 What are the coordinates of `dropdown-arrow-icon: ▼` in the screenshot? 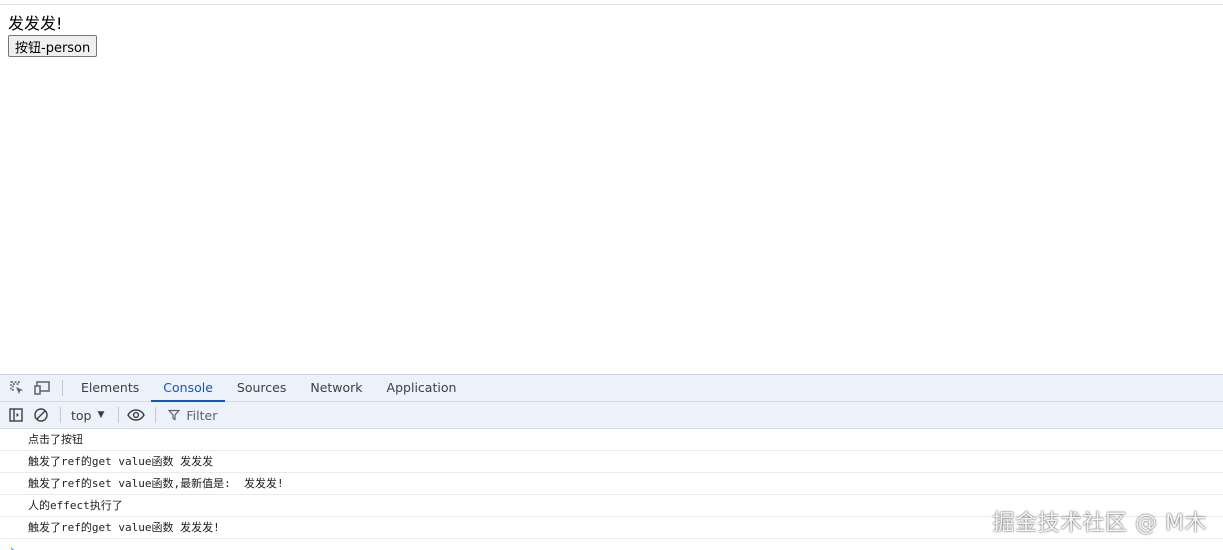 It's located at (101, 415).